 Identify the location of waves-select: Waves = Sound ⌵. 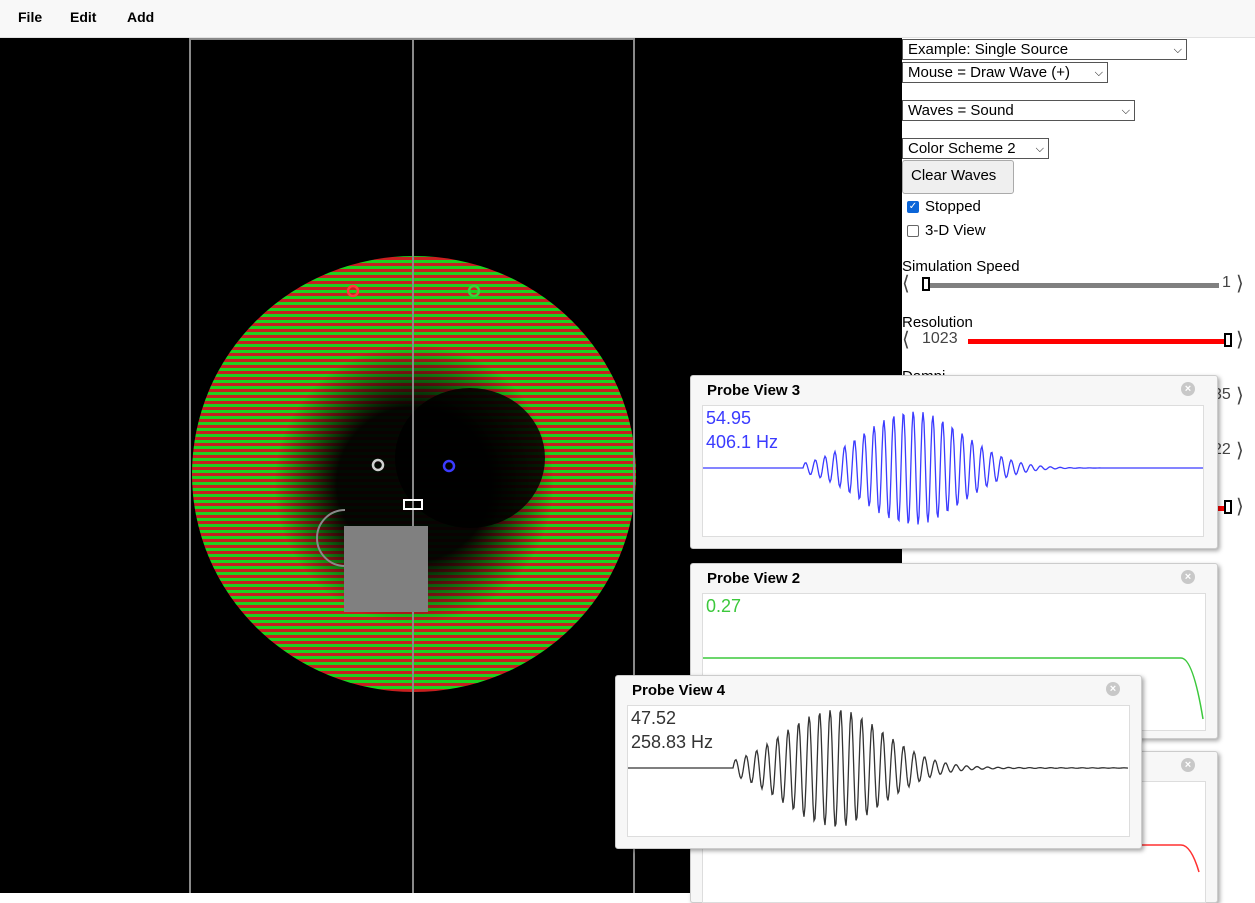
(1018, 110).